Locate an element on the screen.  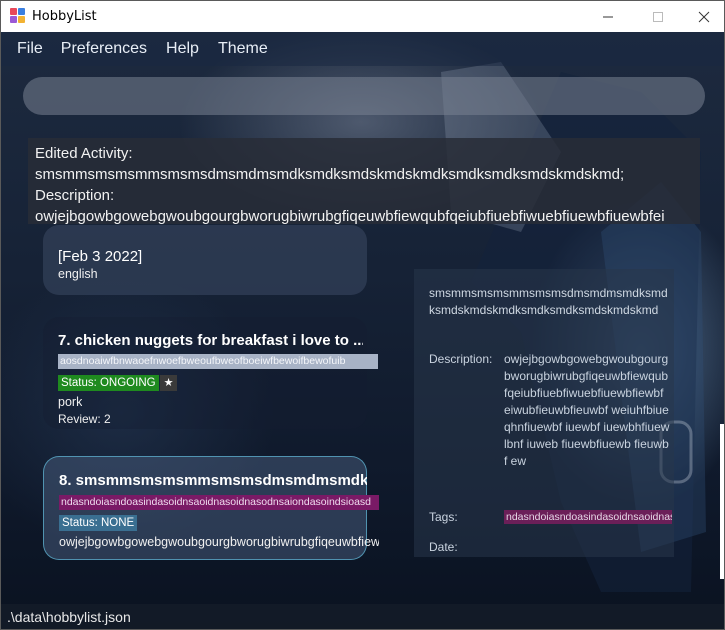
command-input is located at coordinates (364, 96).